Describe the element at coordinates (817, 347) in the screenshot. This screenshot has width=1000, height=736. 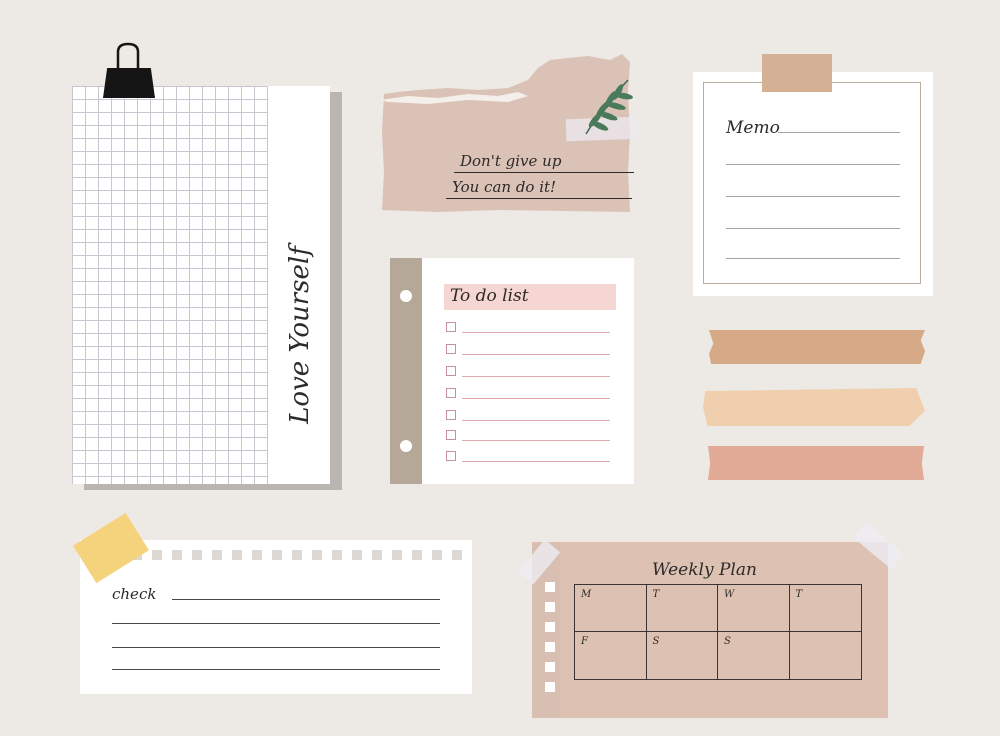
I see `washi-tape-caramel` at that location.